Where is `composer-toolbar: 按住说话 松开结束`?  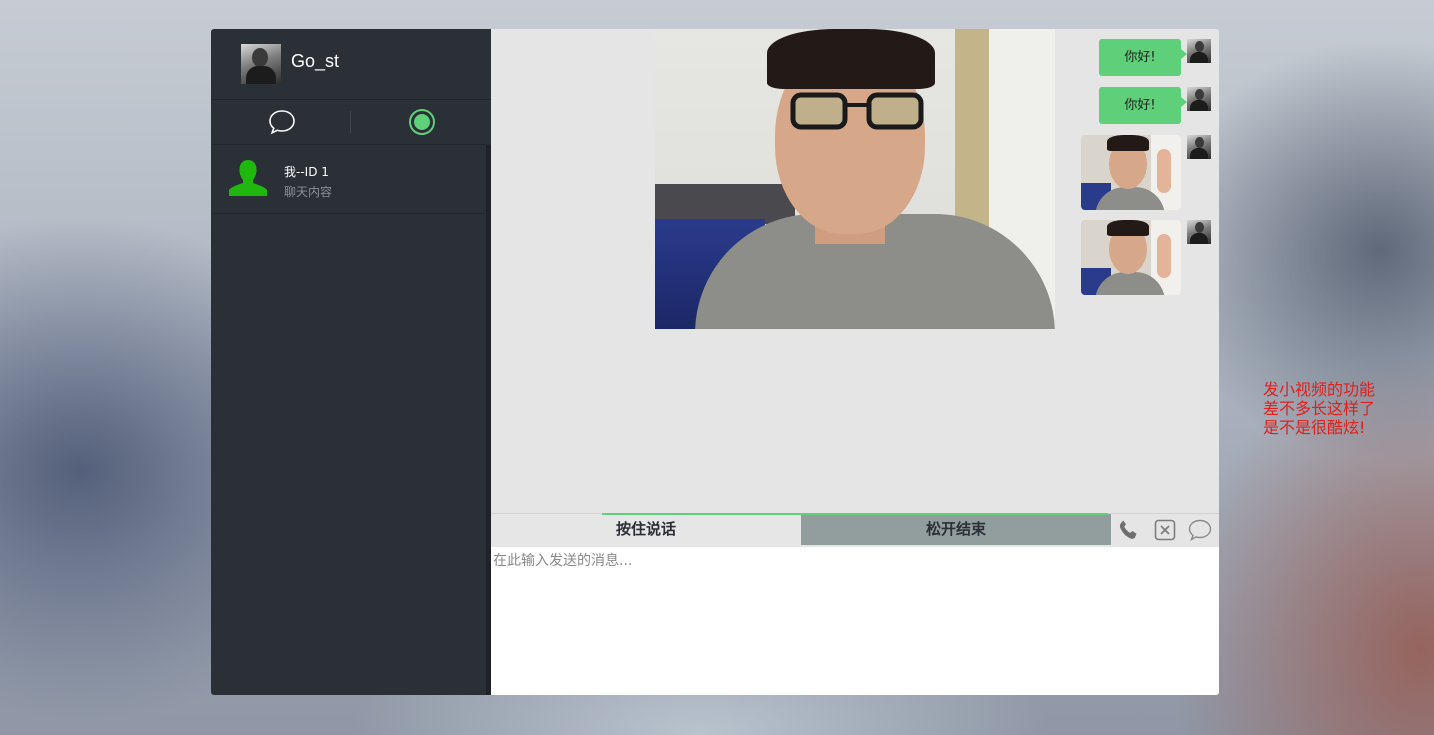
composer-toolbar: 按住说话 松开结束 is located at coordinates (855, 530).